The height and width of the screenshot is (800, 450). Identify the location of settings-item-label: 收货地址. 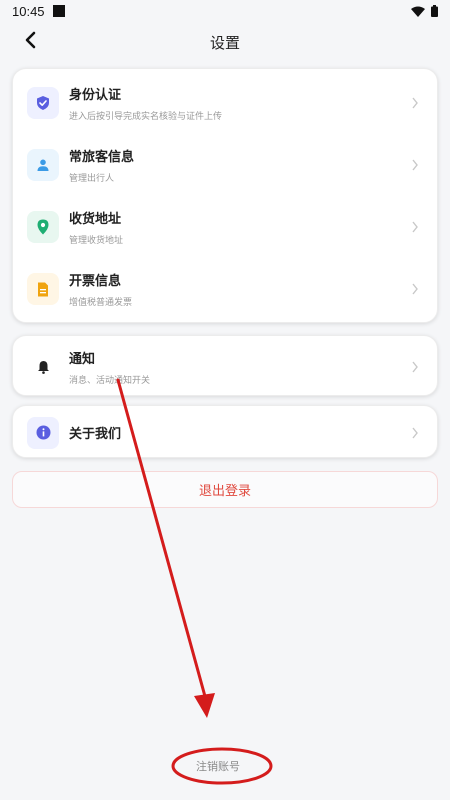
(95, 219).